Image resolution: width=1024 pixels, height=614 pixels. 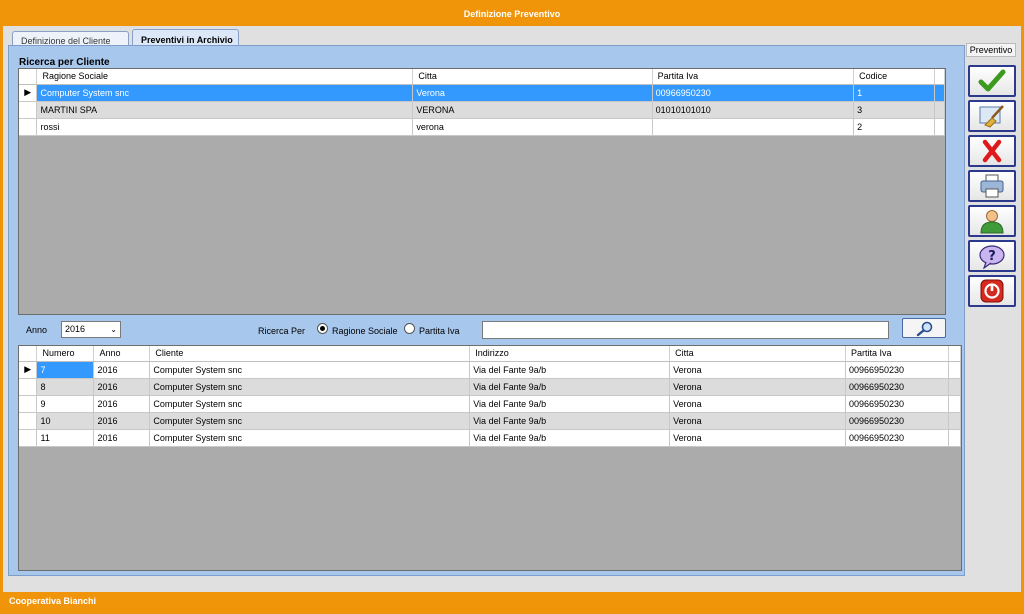 What do you see at coordinates (37, 330) in the screenshot?
I see `anno-label: Anno` at bounding box center [37, 330].